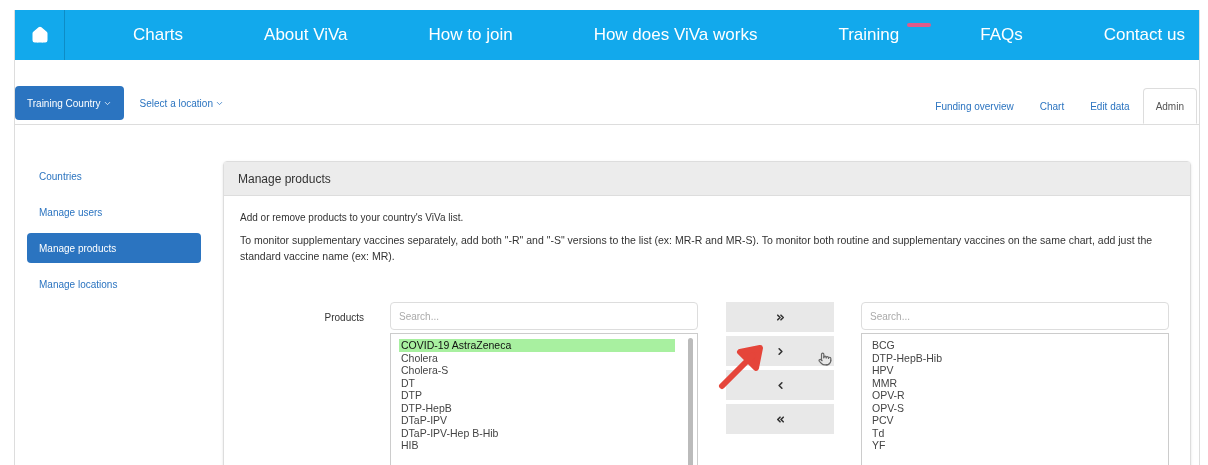 The height and width of the screenshot is (465, 1208). What do you see at coordinates (284, 179) in the screenshot?
I see `panel-title: Manage products` at bounding box center [284, 179].